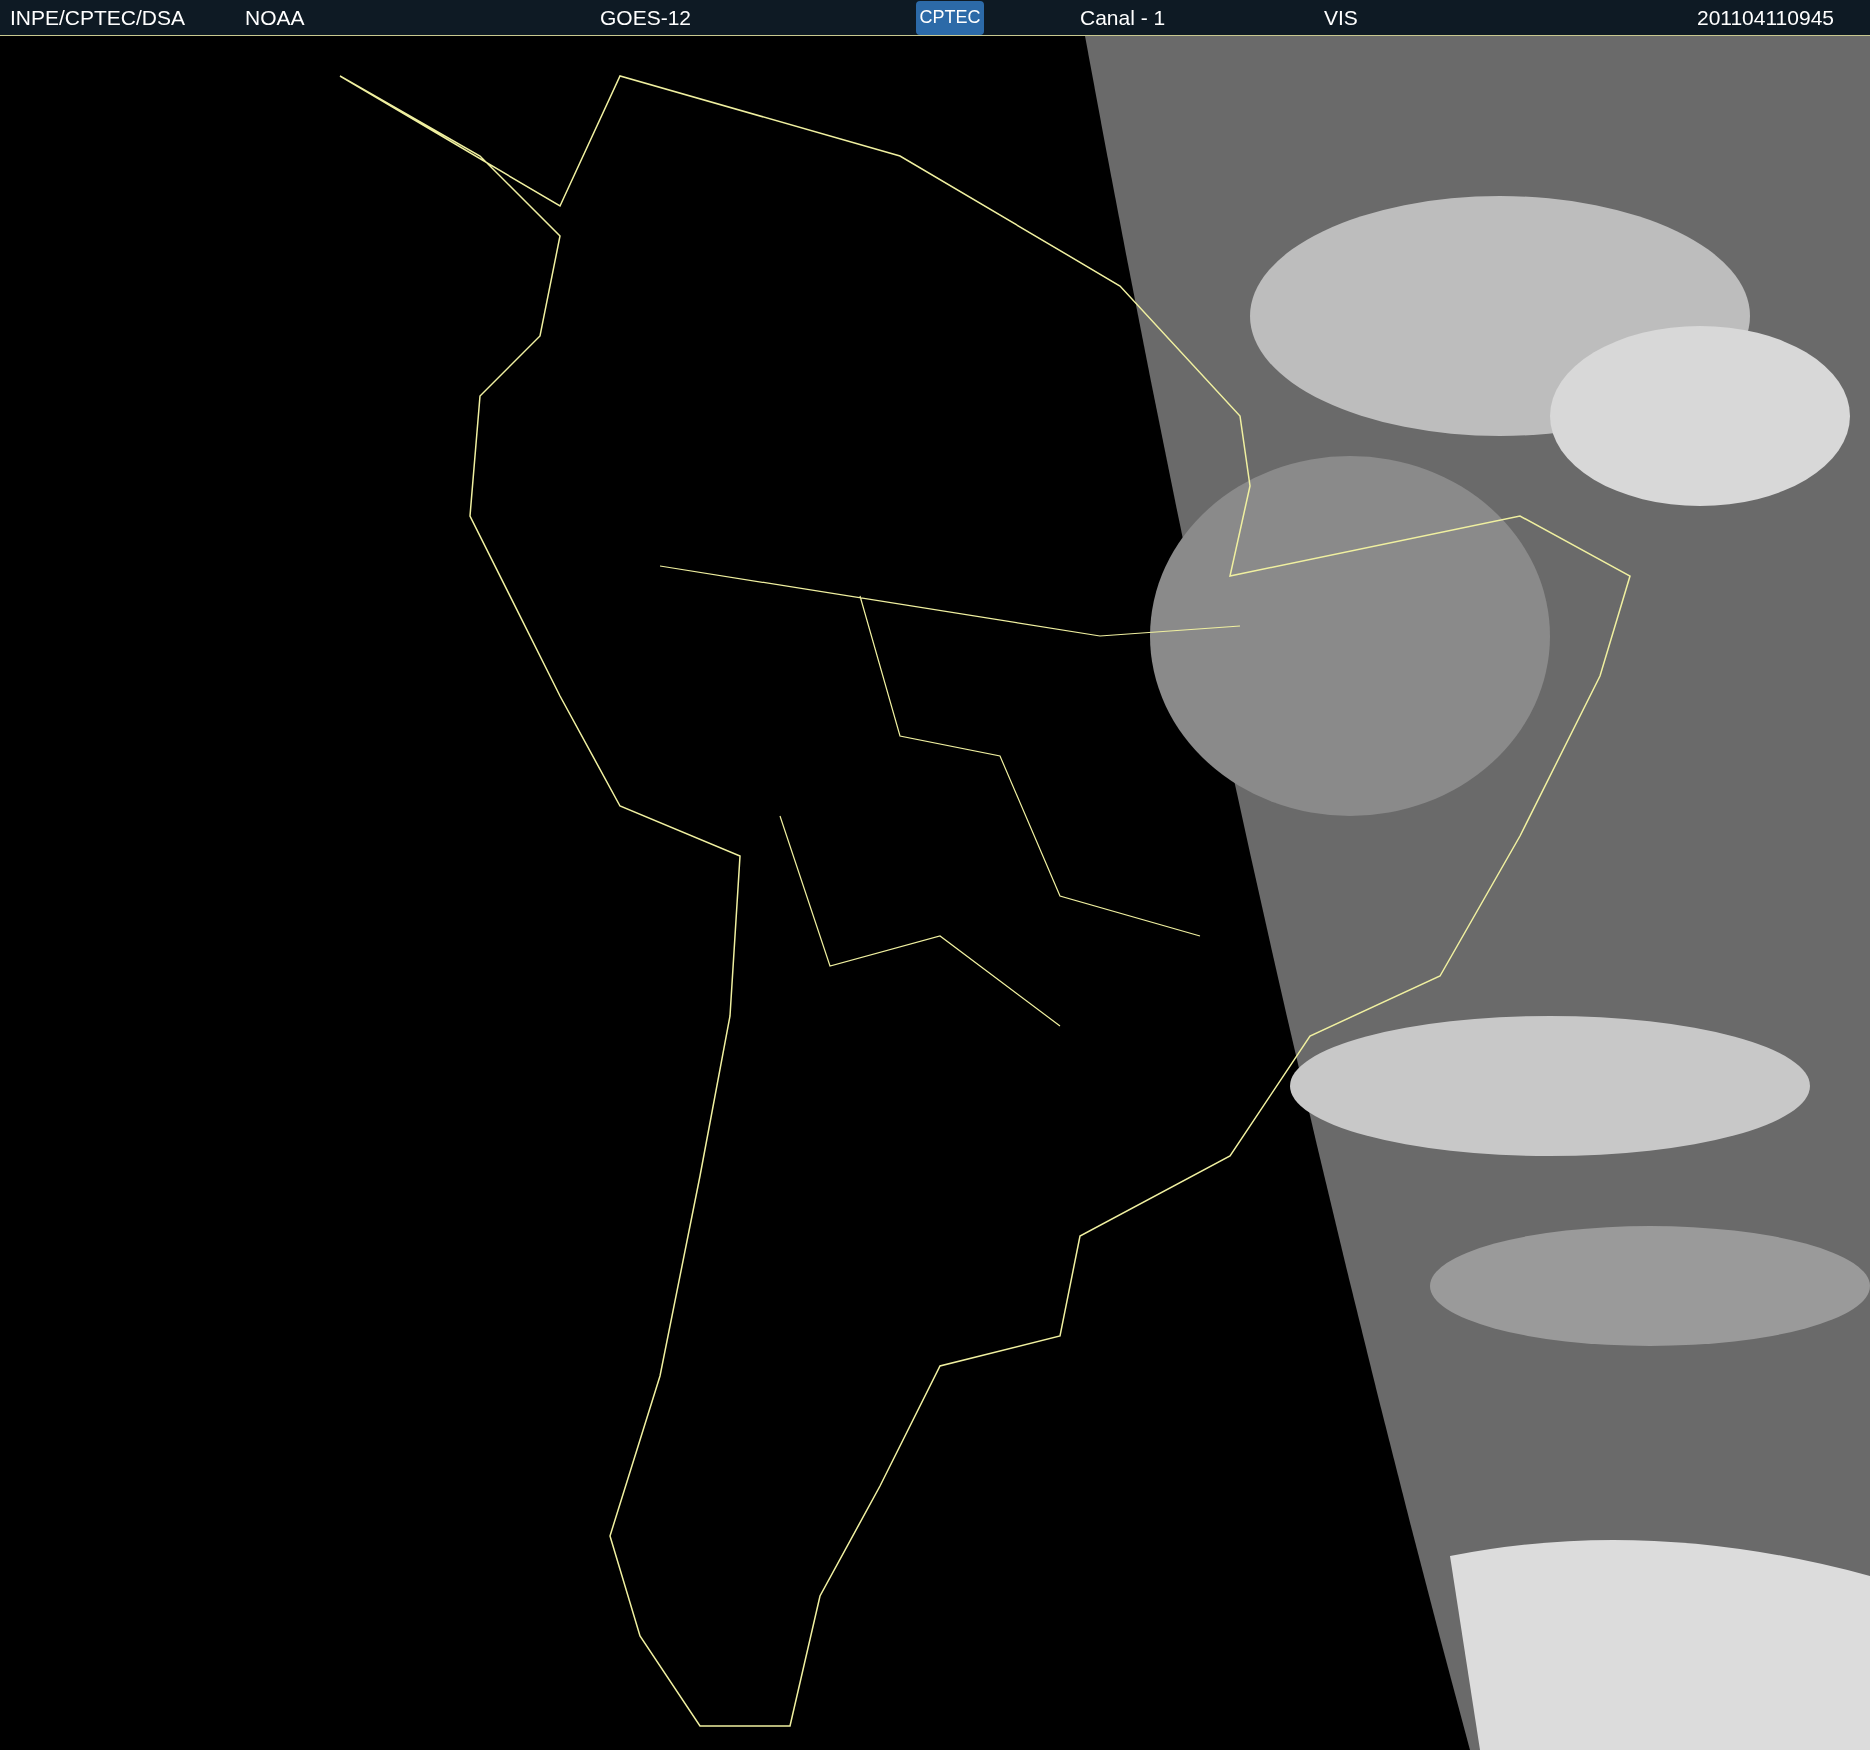  What do you see at coordinates (275, 17) in the screenshot?
I see `agency-label: NOAA` at bounding box center [275, 17].